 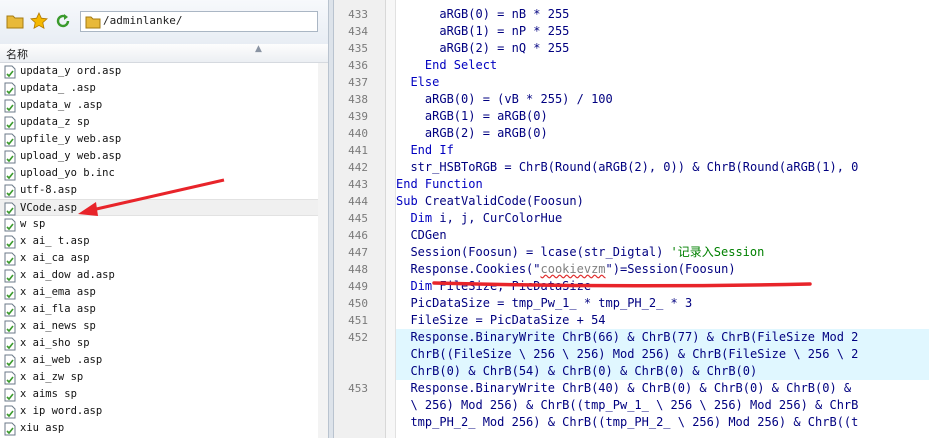 I want to click on line-number: 452, so click(x=358, y=337).